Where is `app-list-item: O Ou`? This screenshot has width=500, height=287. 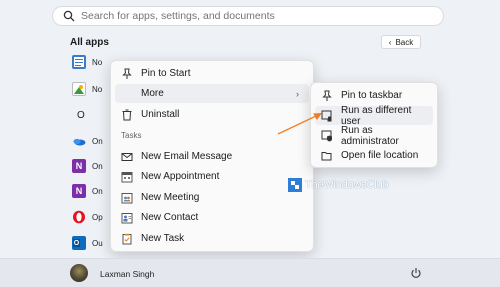 app-list-item: O Ou is located at coordinates (92, 243).